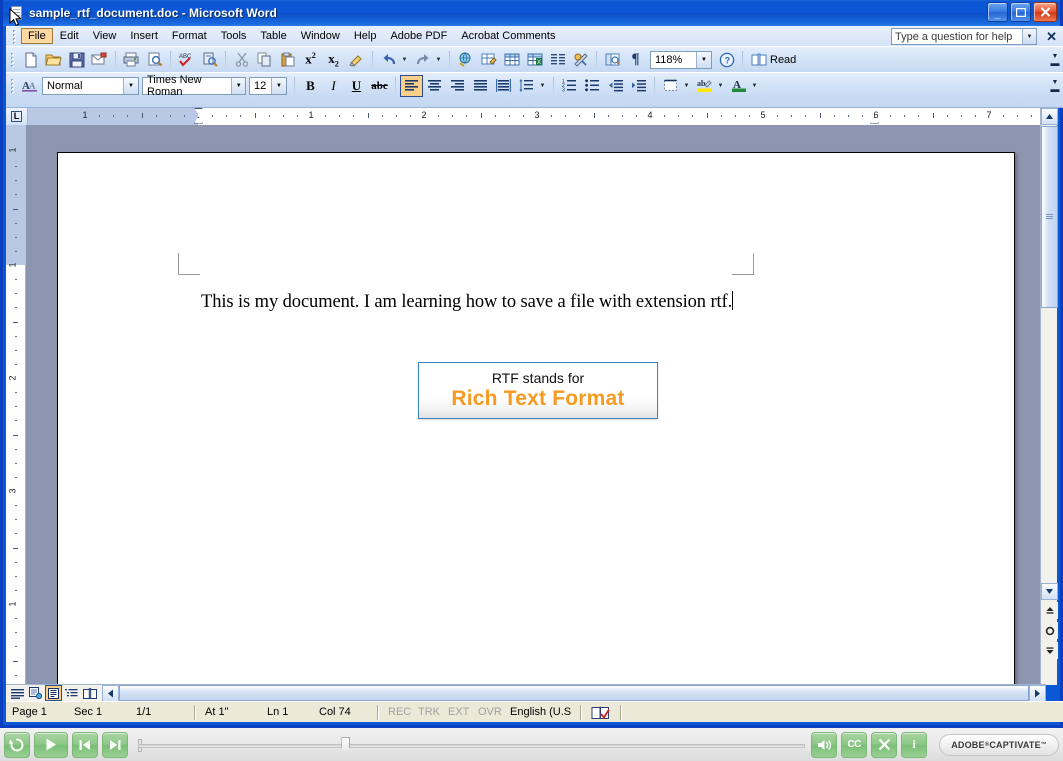  Describe the element at coordinates (511, 60) in the screenshot. I see `insert-table-icon` at that location.